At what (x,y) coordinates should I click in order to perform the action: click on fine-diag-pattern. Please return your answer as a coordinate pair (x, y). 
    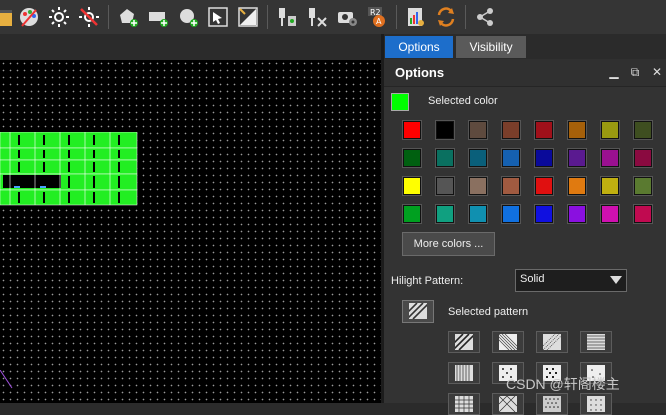
    Looking at the image, I should click on (508, 342).